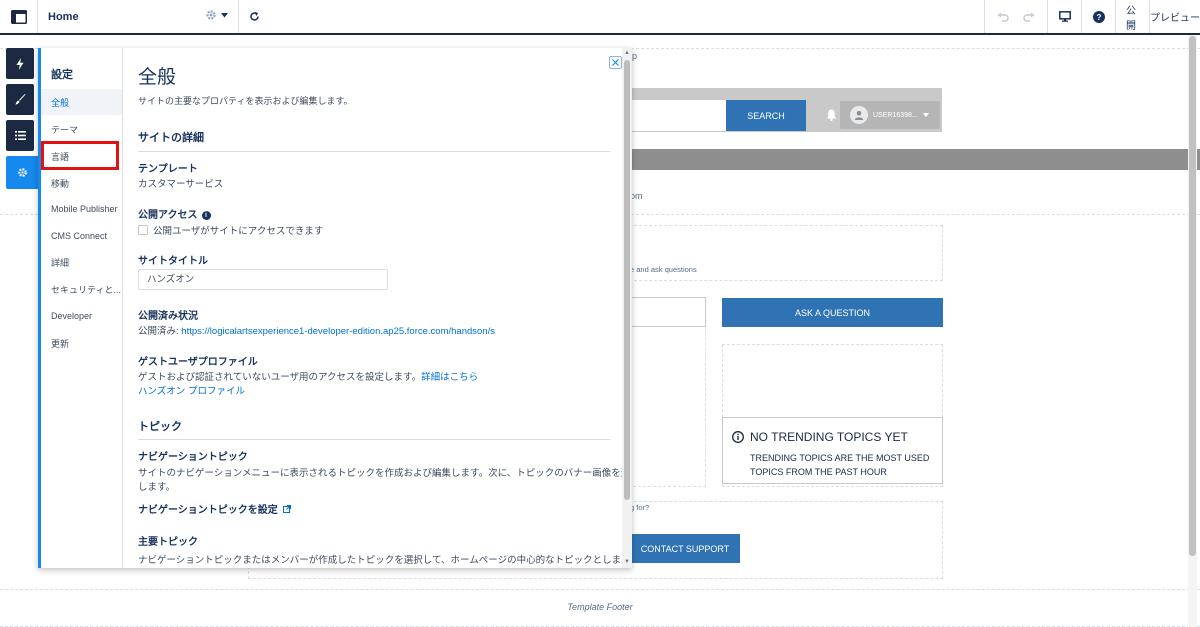 This screenshot has height=627, width=1200. Describe the element at coordinates (181, 184) in the screenshot. I see `template-value: カスタマーサービス` at that location.